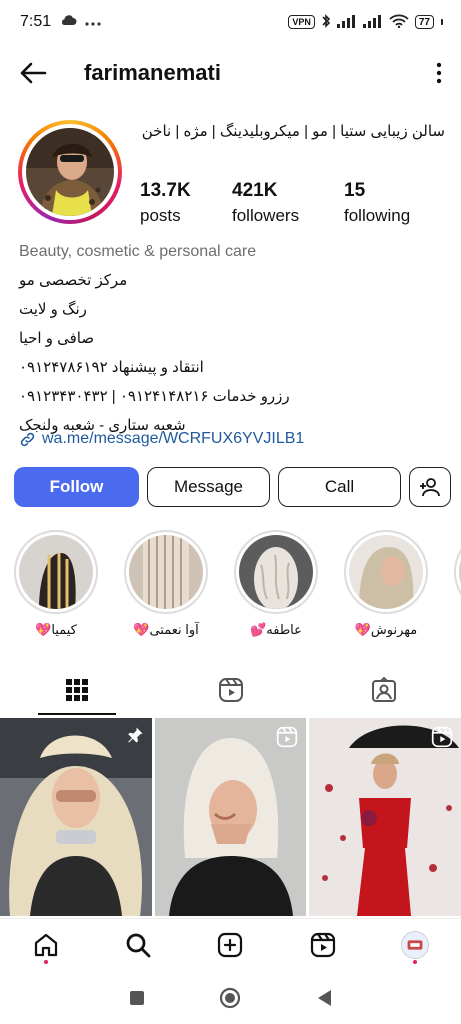 The width and height of the screenshot is (461, 1024). Describe the element at coordinates (68, 22) in the screenshot. I see `cloud-icon` at that location.